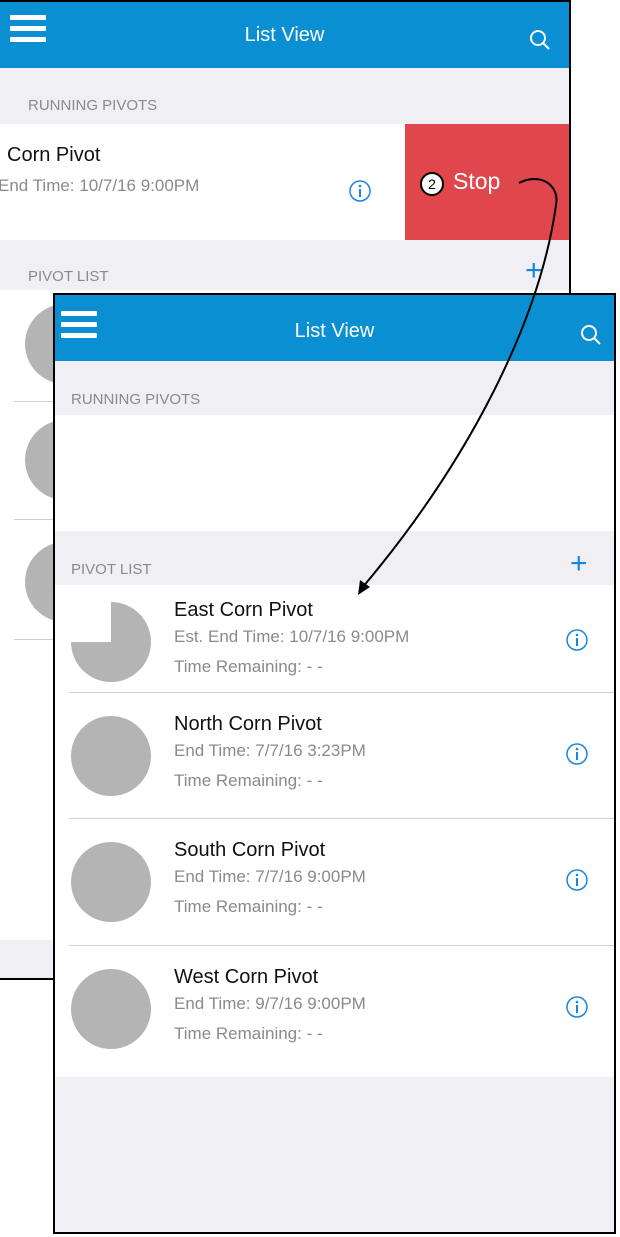  What do you see at coordinates (292, 636) in the screenshot?
I see `pivot-end-time: Est. End Time: 10/7/16 9:00PM` at bounding box center [292, 636].